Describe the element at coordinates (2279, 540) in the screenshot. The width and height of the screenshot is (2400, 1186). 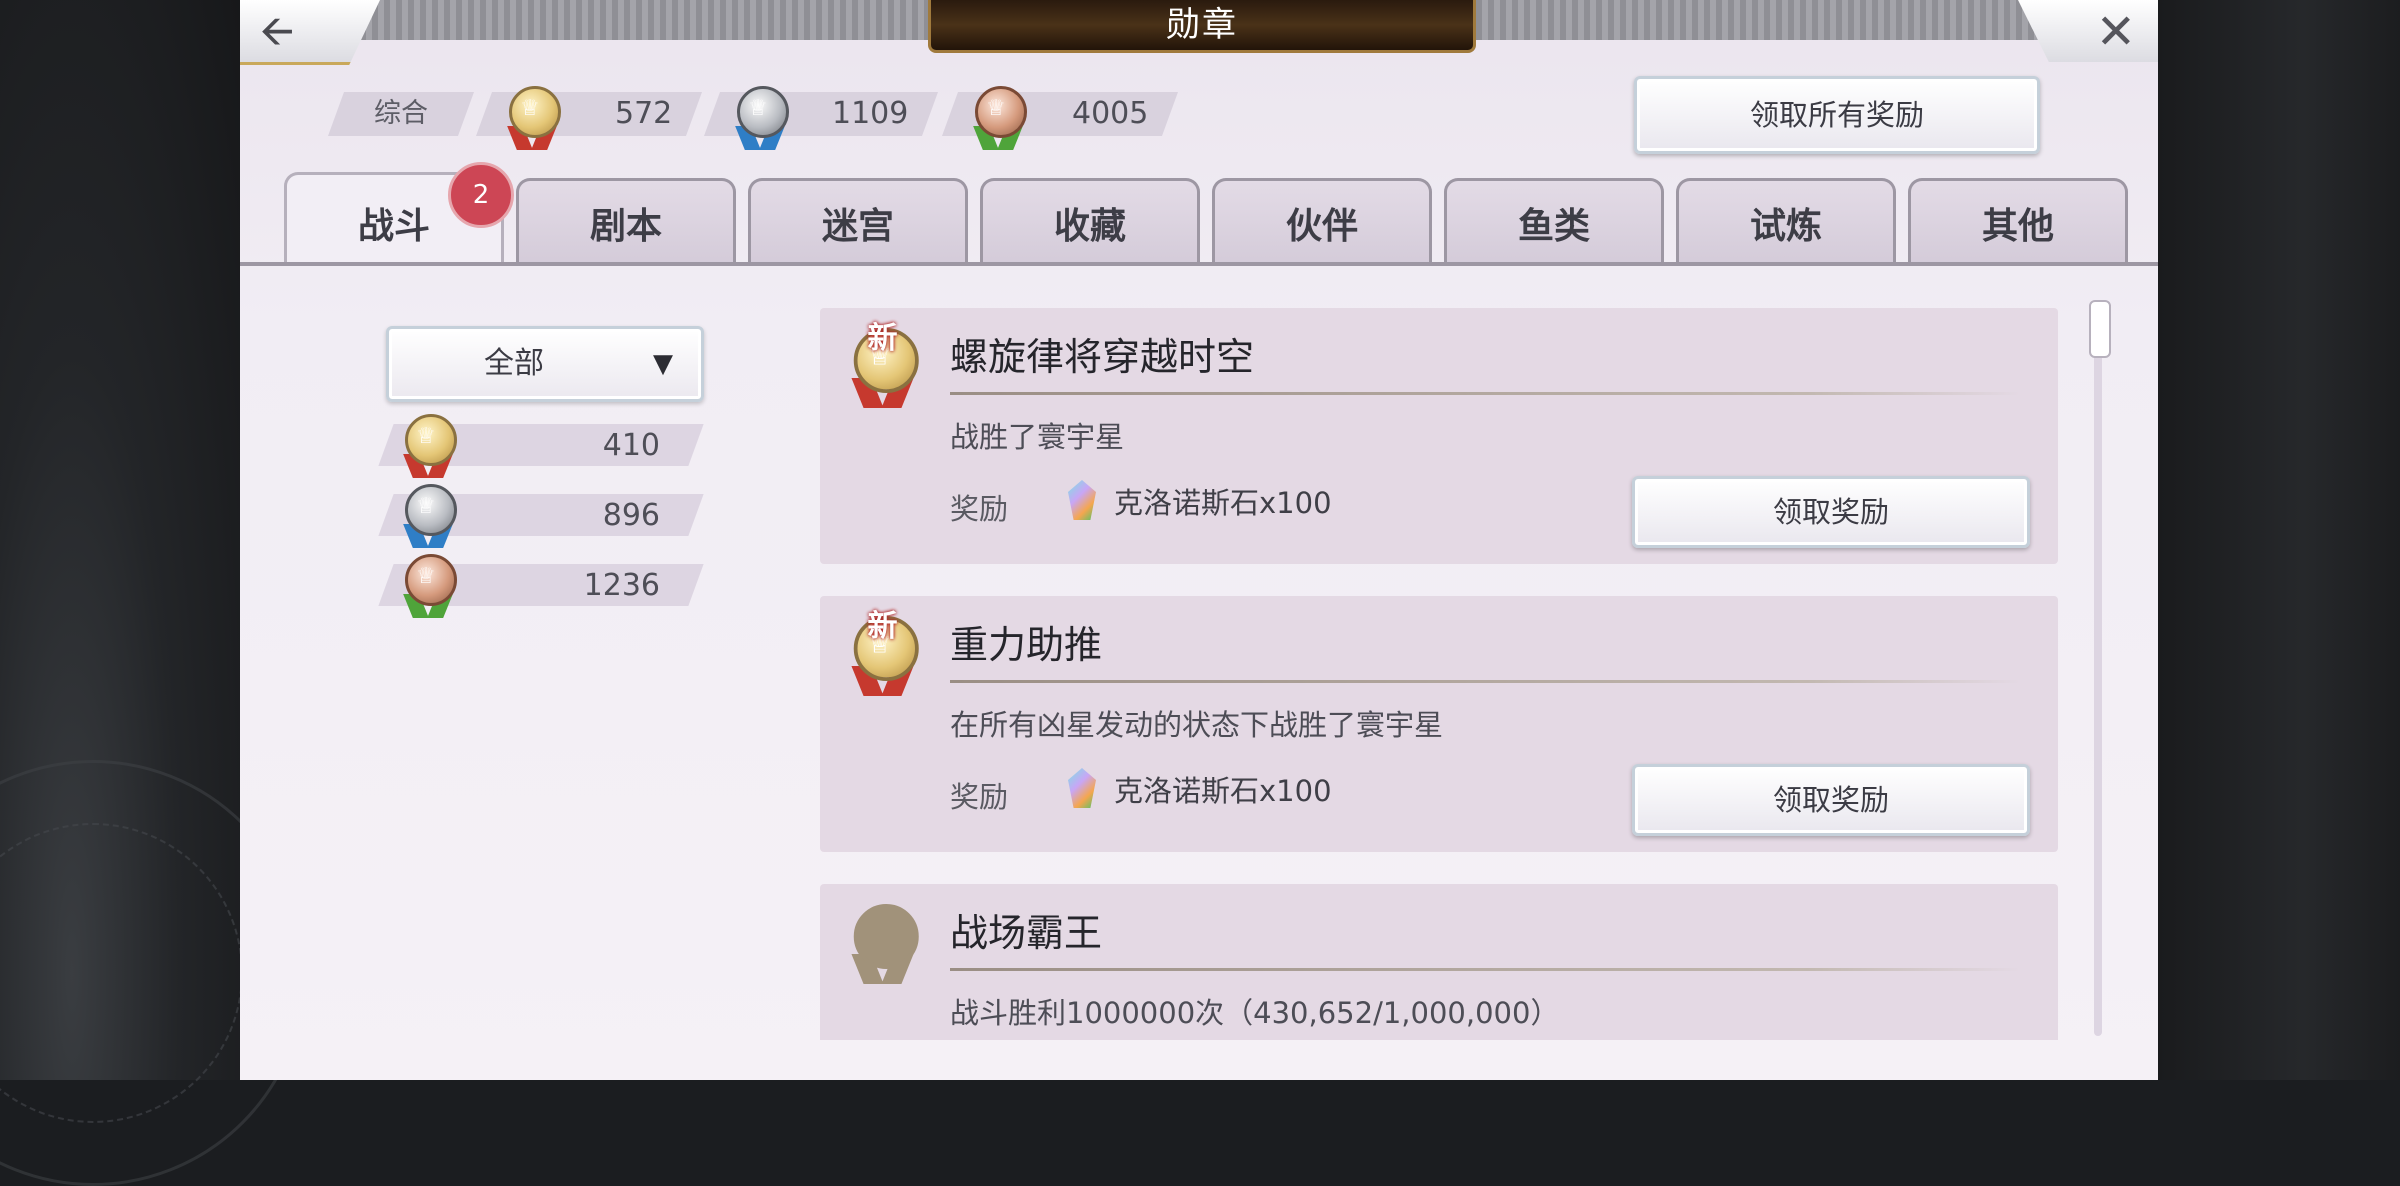
I see `right-background` at that location.